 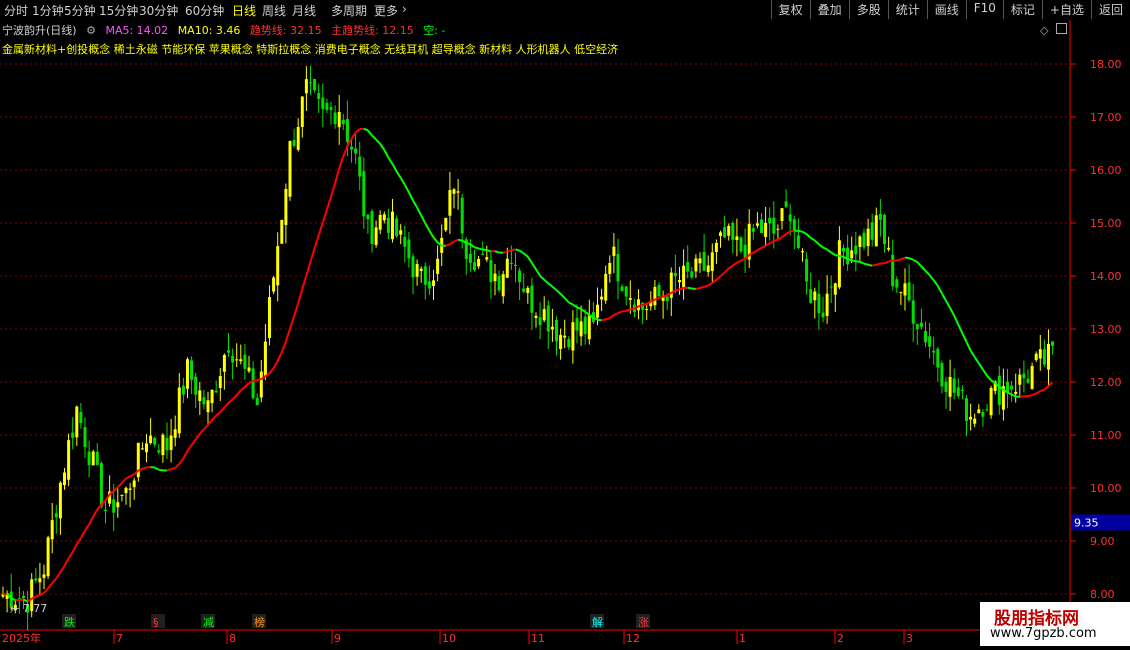 I want to click on stock-title: 宁波韵升(日线), so click(x=39, y=30).